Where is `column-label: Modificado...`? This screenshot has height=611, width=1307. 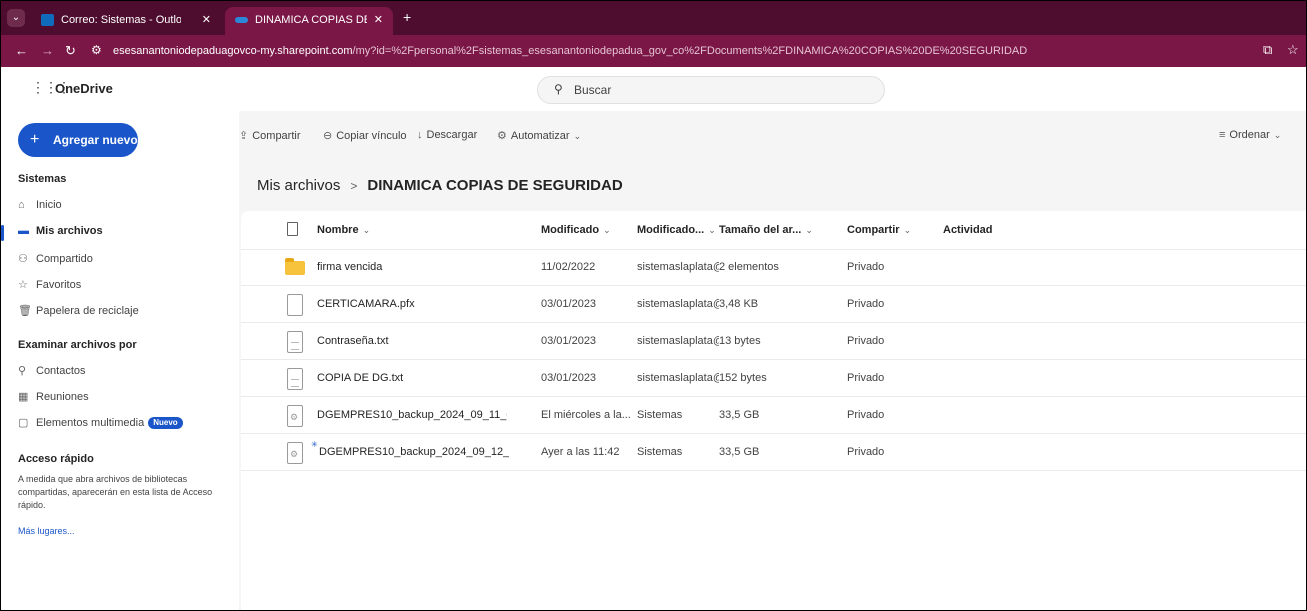
column-label: Modificado... is located at coordinates (671, 230).